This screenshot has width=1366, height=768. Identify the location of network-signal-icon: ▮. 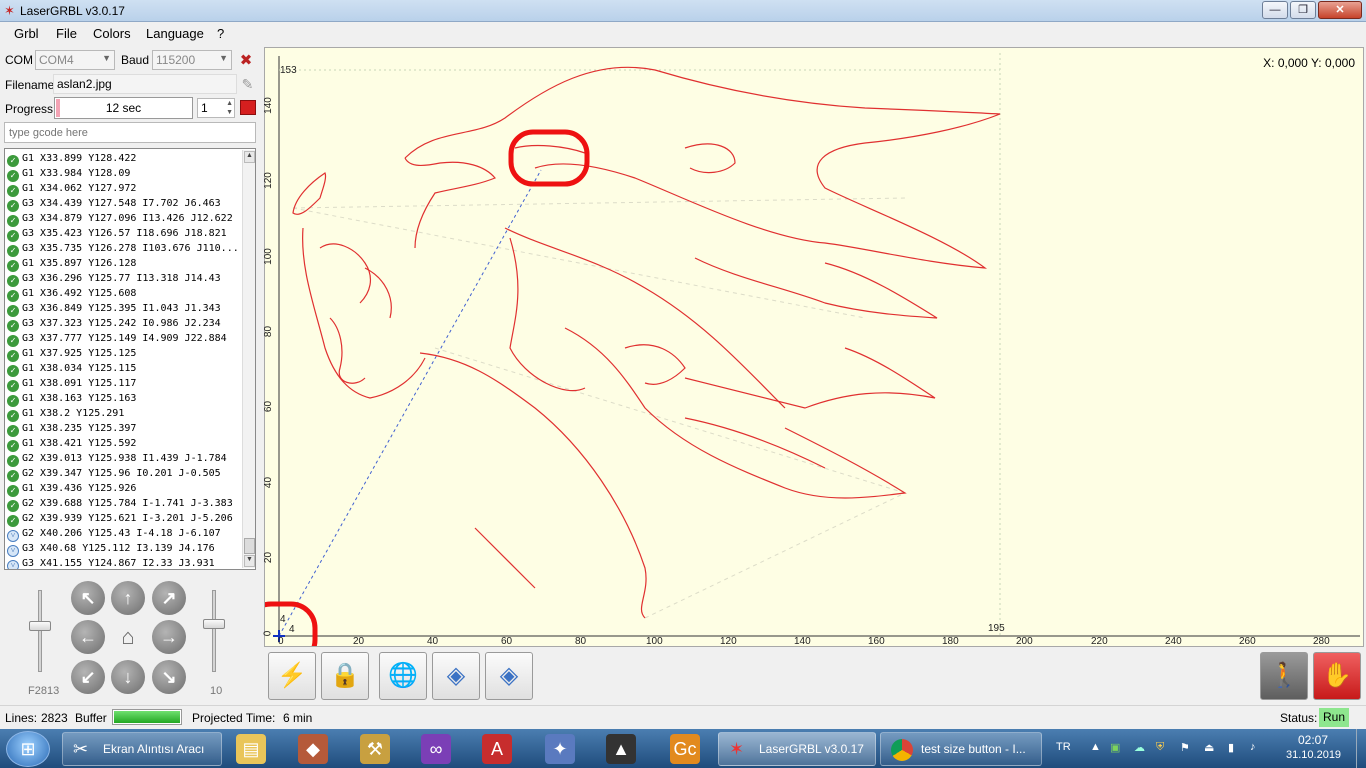
(1231, 747).